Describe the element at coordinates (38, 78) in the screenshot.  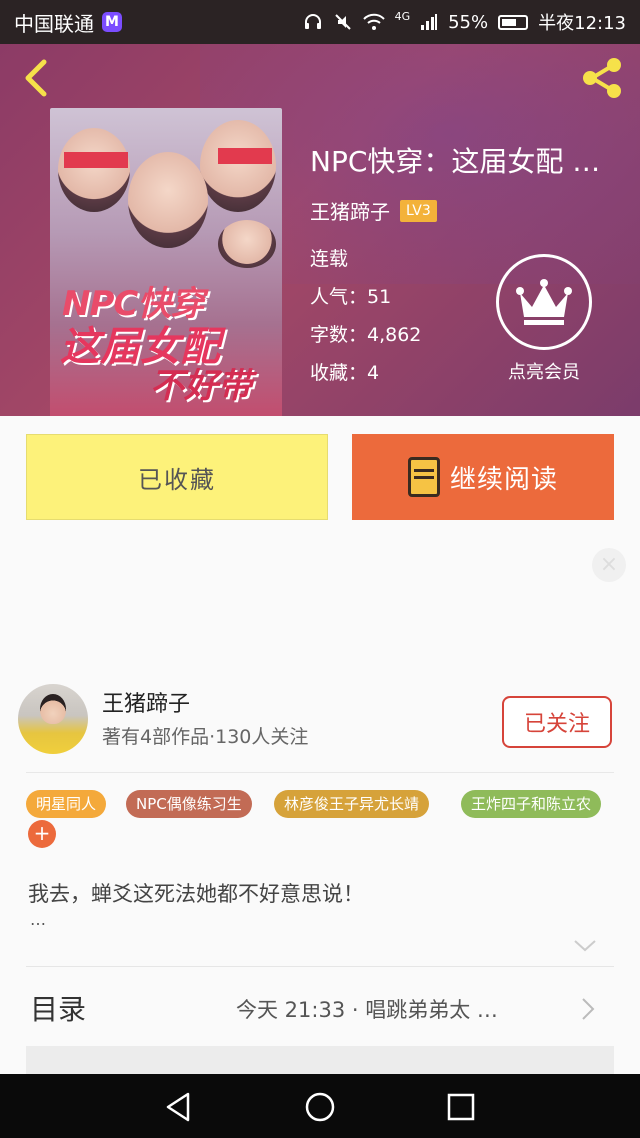
I see `back-arrow-icon` at that location.